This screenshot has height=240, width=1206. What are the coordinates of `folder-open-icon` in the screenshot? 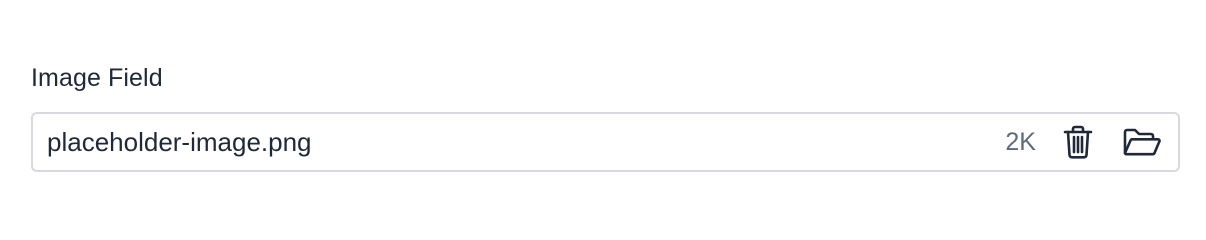 It's located at (1142, 142).